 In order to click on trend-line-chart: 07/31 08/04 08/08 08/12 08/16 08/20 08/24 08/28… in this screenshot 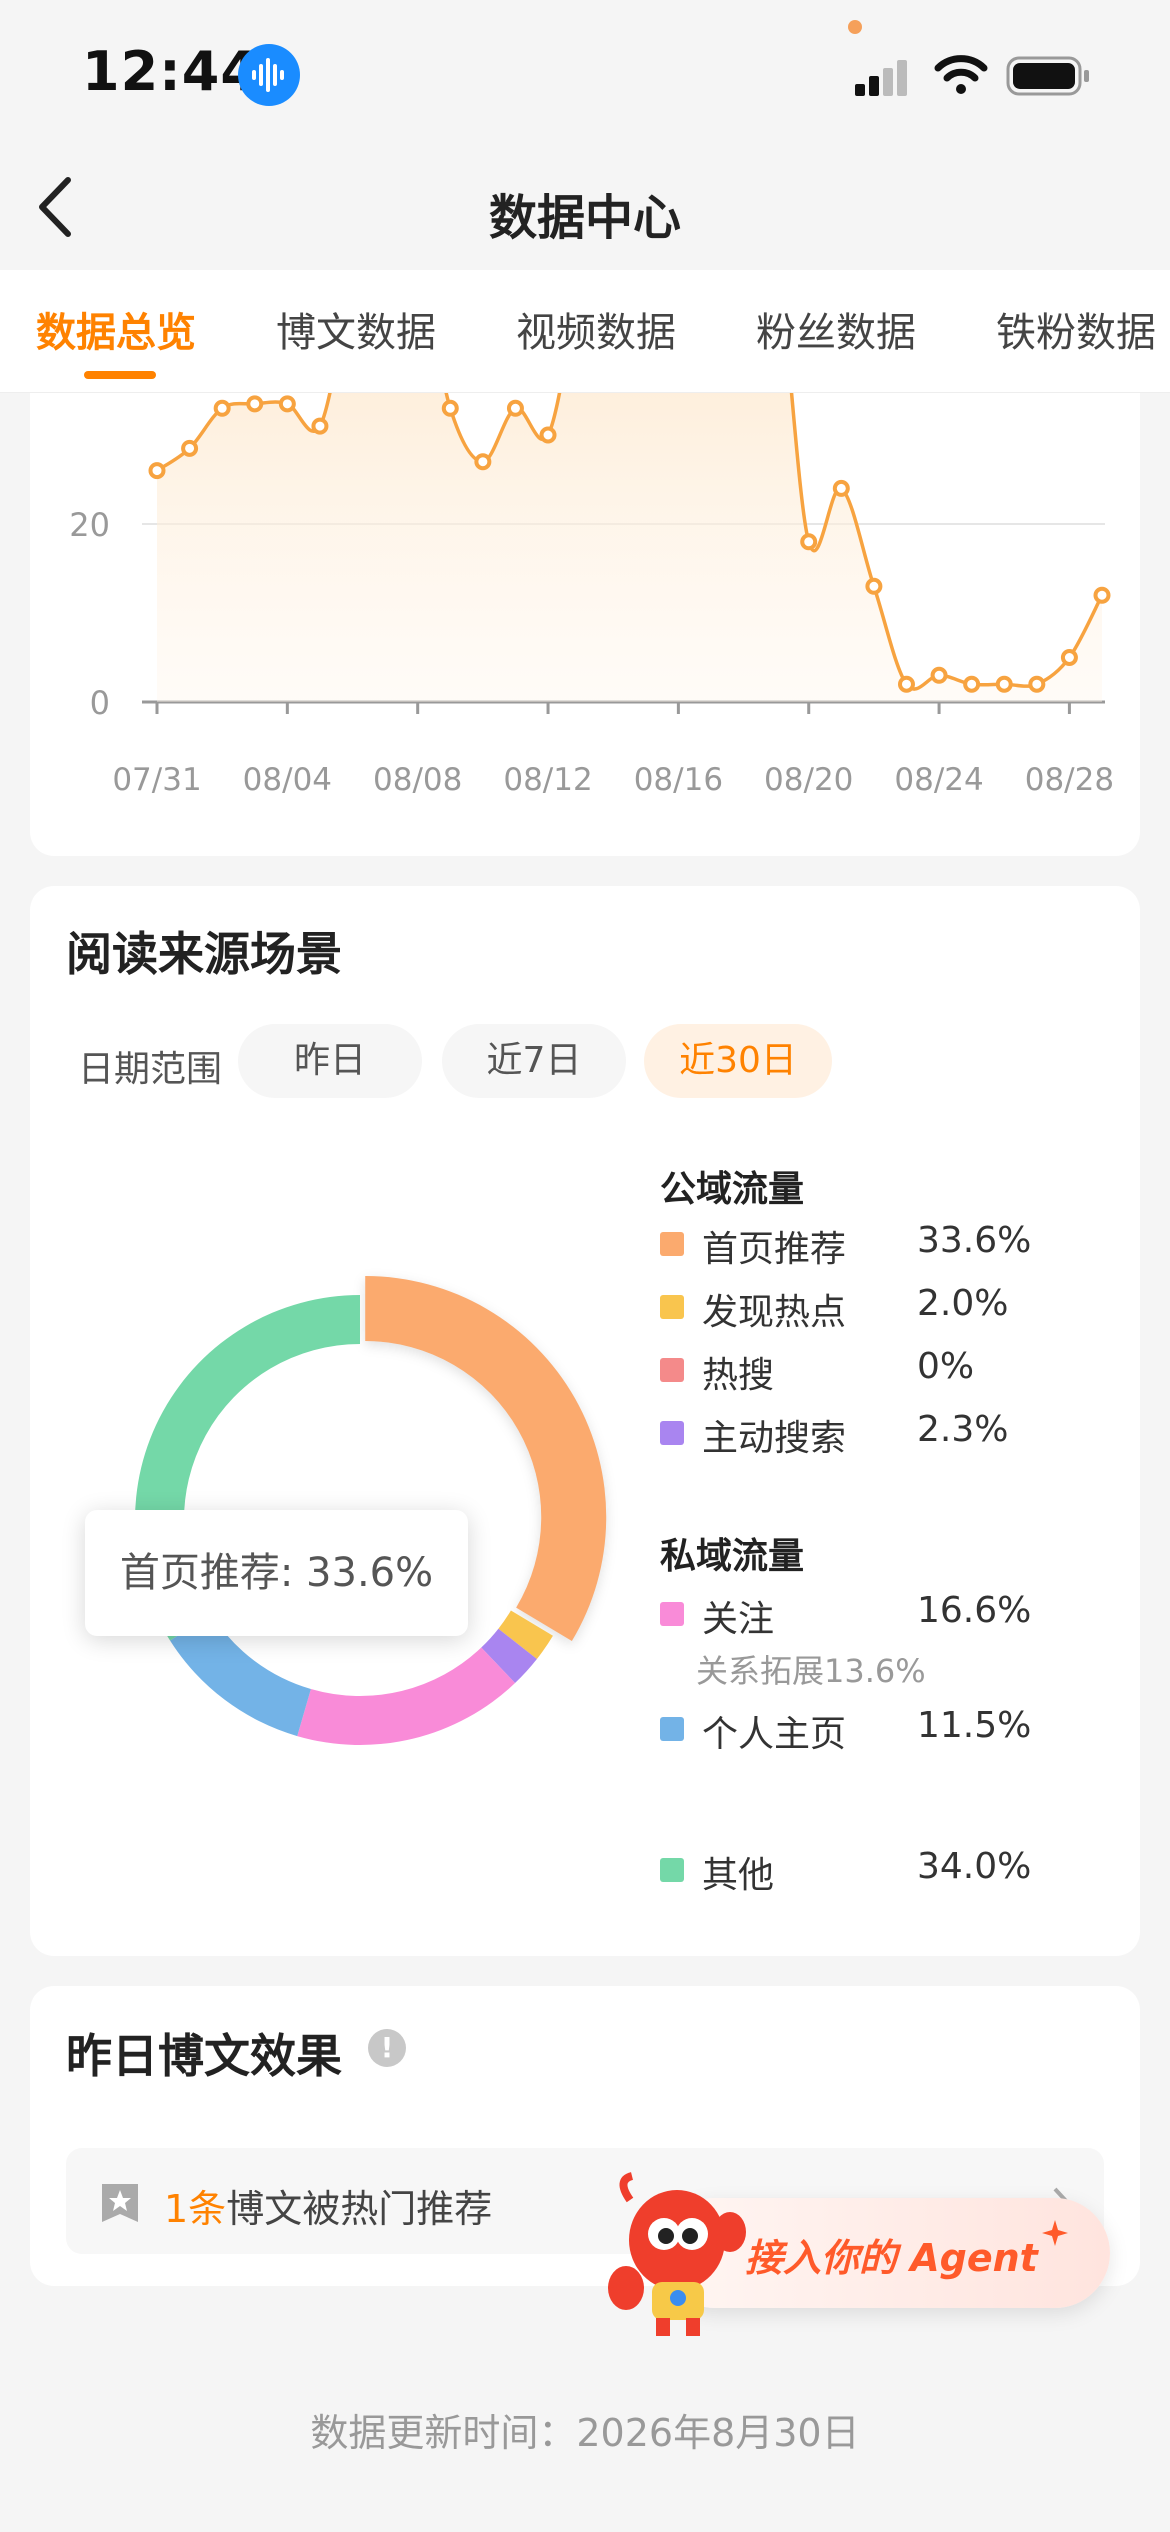, I will do `click(591, 595)`.